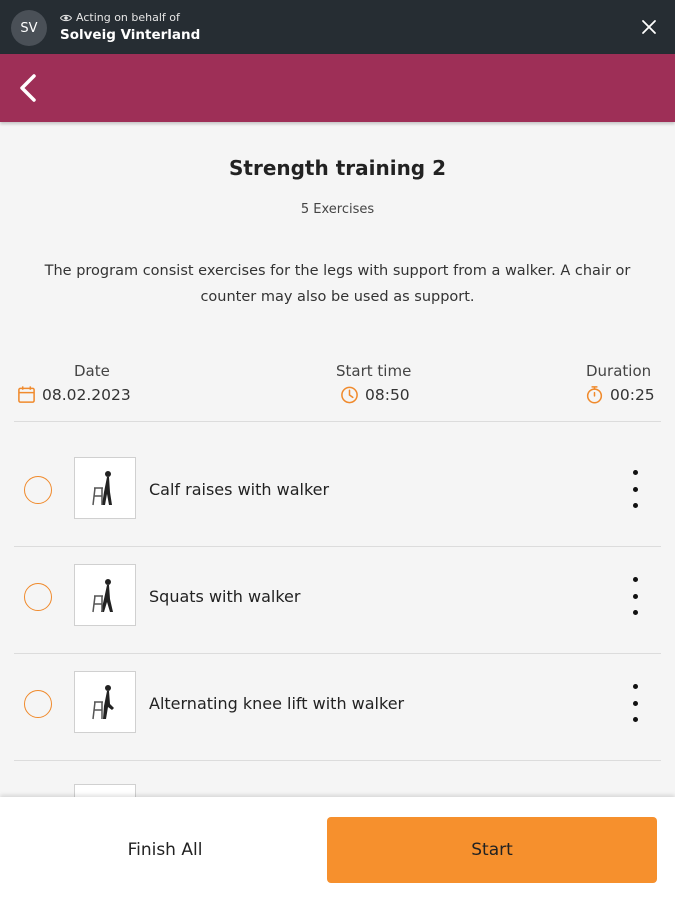 This screenshot has height=900, width=675. I want to click on exercise-row: Alternating knee lift with walker, so click(337, 707).